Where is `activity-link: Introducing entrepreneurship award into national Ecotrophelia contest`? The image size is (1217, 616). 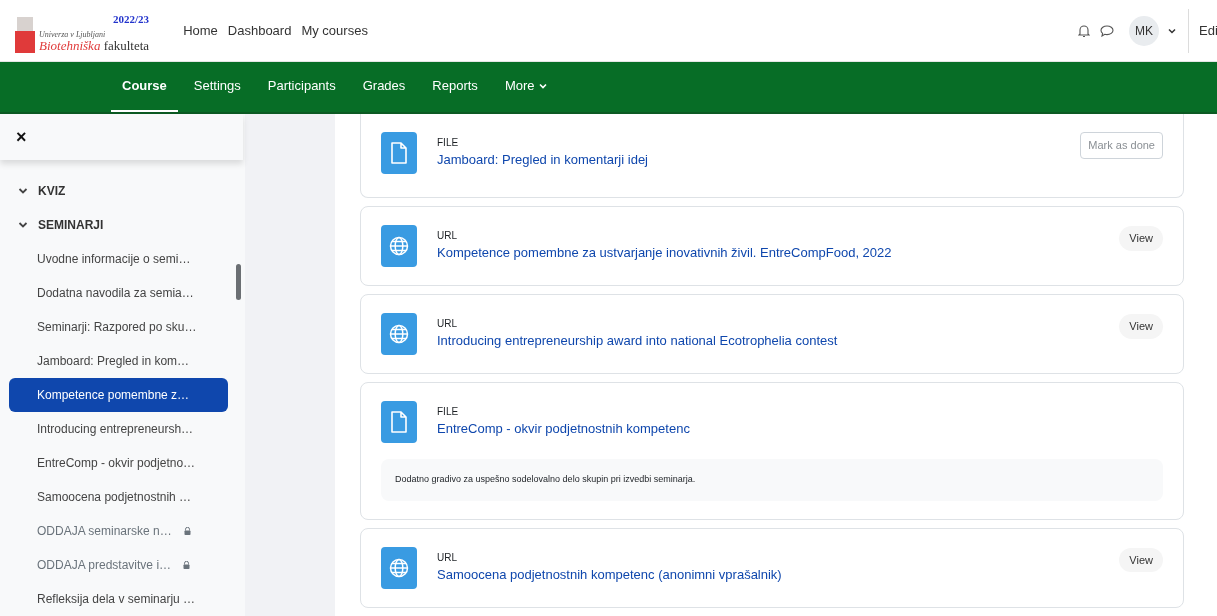 activity-link: Introducing entrepreneurship award into national Ecotrophelia contest is located at coordinates (778, 341).